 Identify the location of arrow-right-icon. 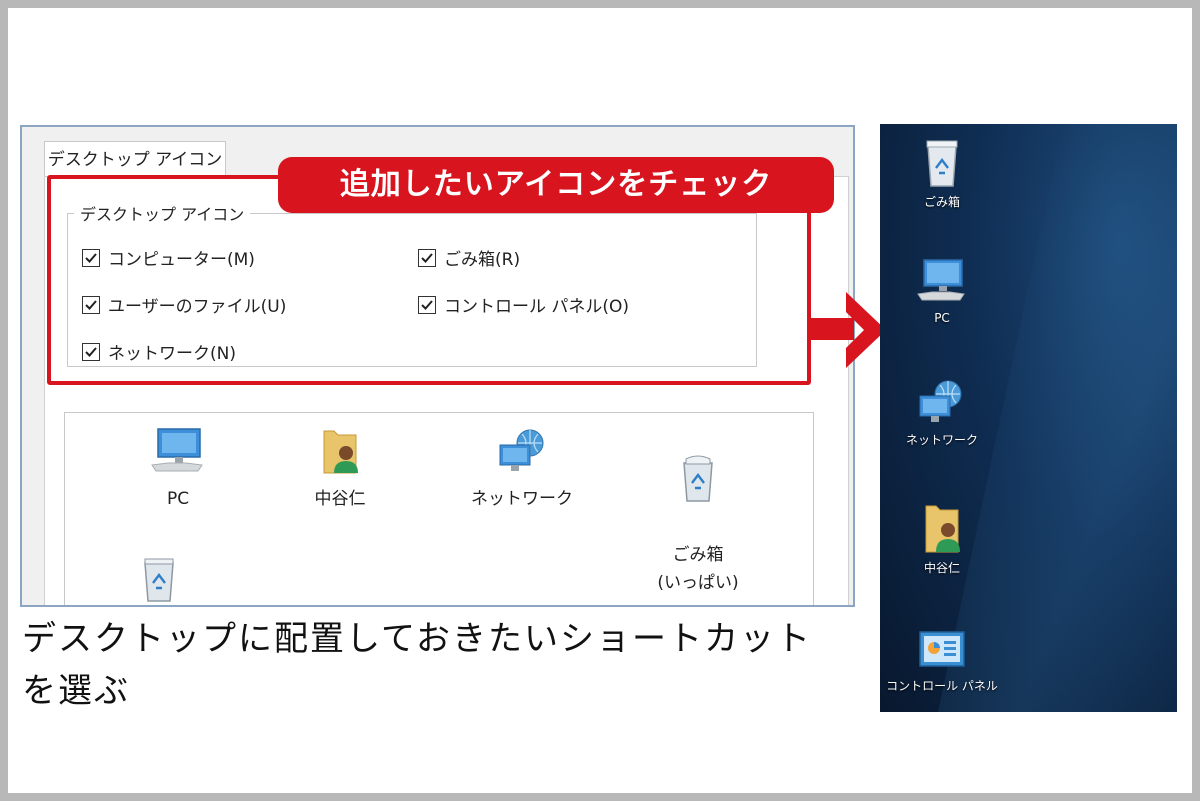
(848, 330).